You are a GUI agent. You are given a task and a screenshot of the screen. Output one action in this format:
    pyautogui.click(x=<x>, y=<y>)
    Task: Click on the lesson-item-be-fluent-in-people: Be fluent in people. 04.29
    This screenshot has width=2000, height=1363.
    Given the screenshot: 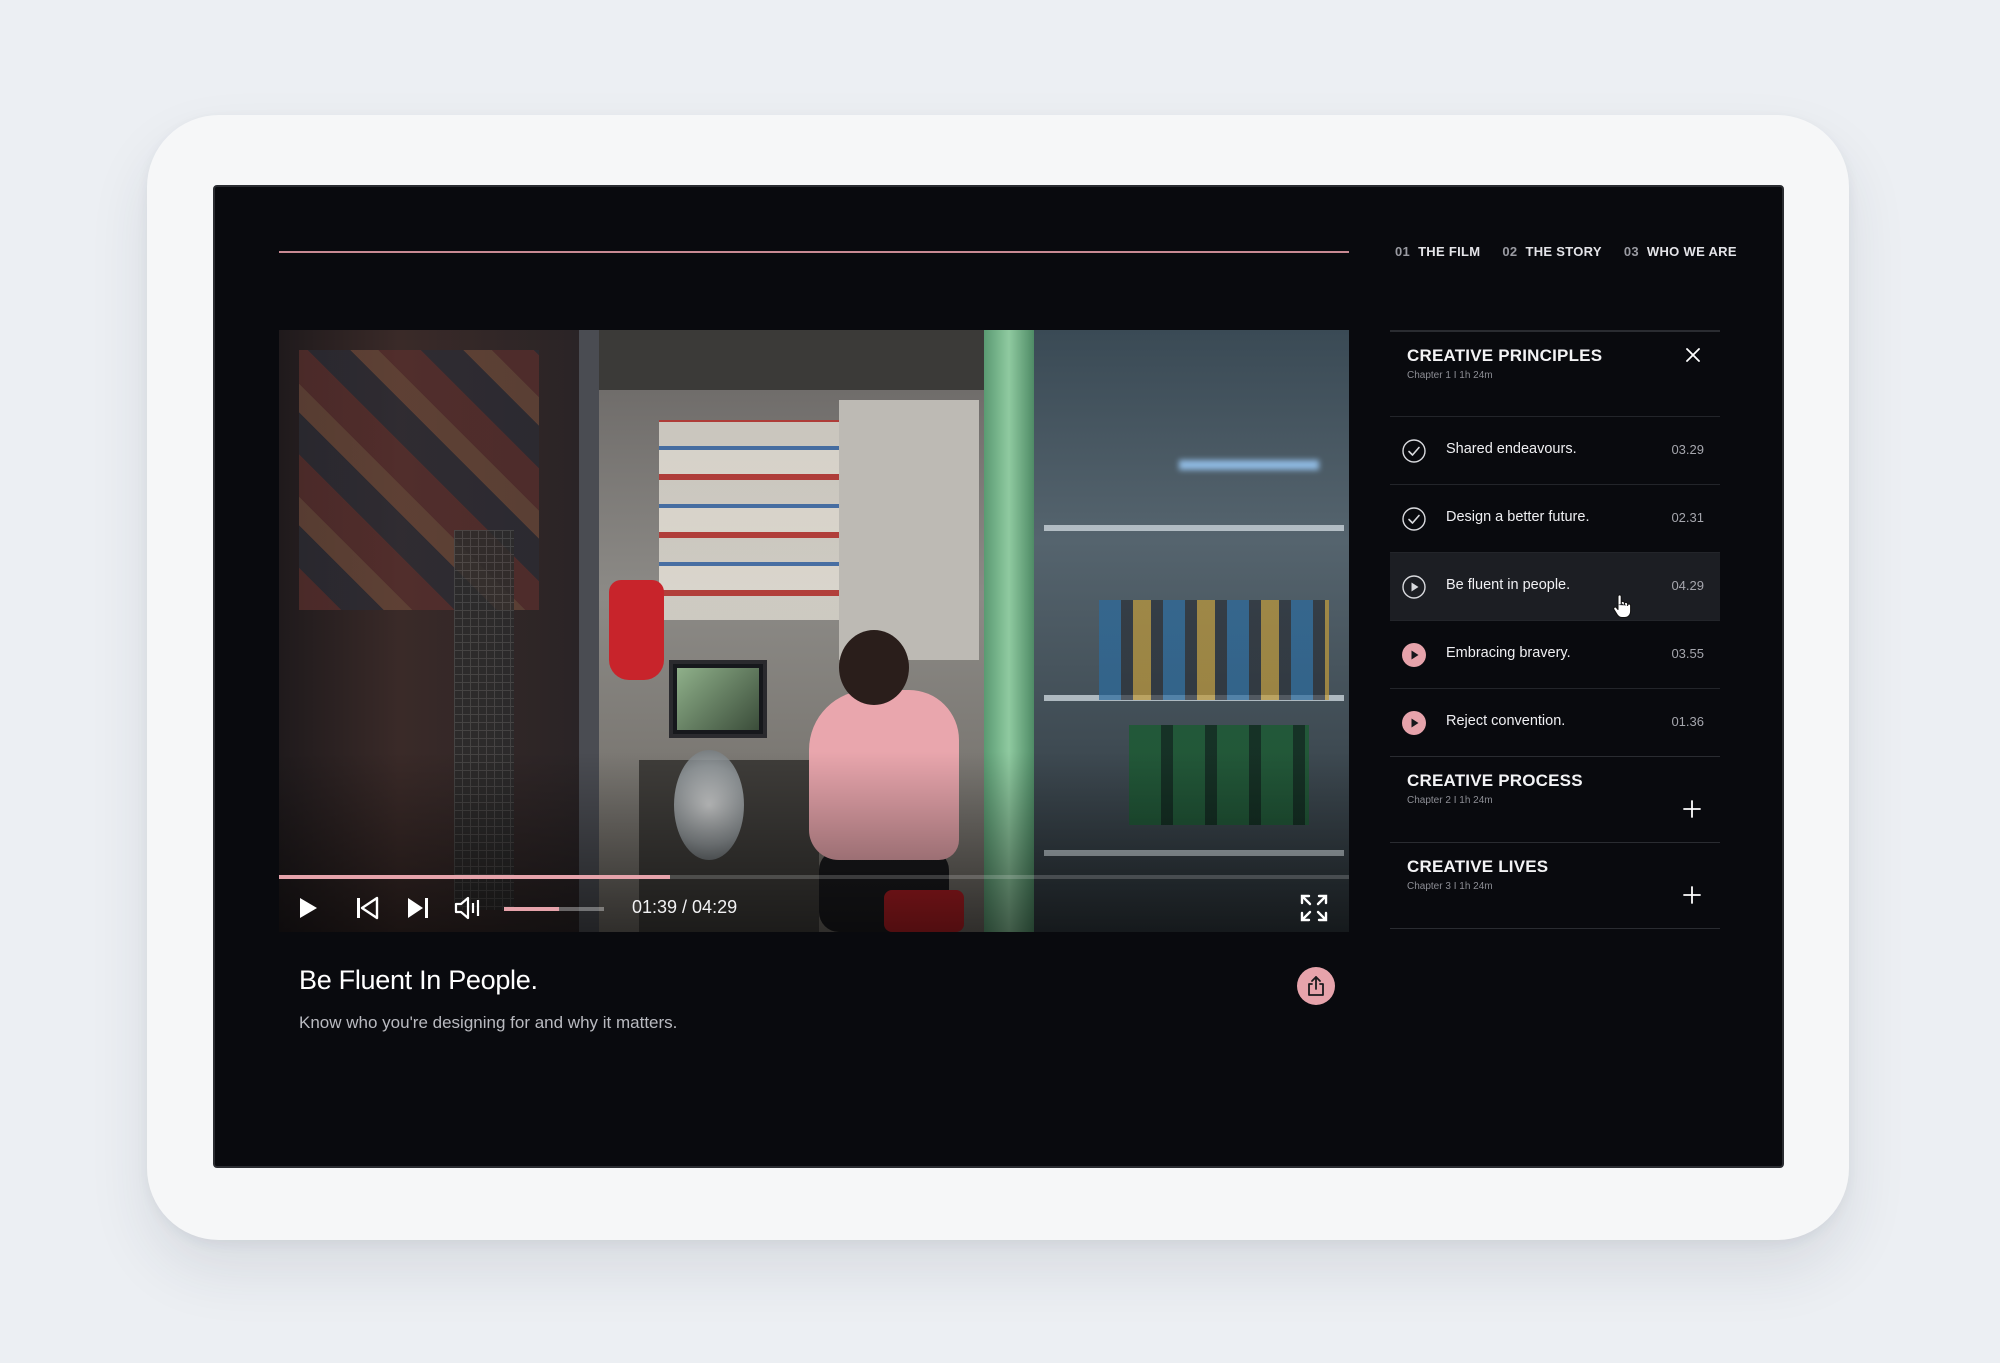 What is the action you would take?
    pyautogui.click(x=1555, y=586)
    